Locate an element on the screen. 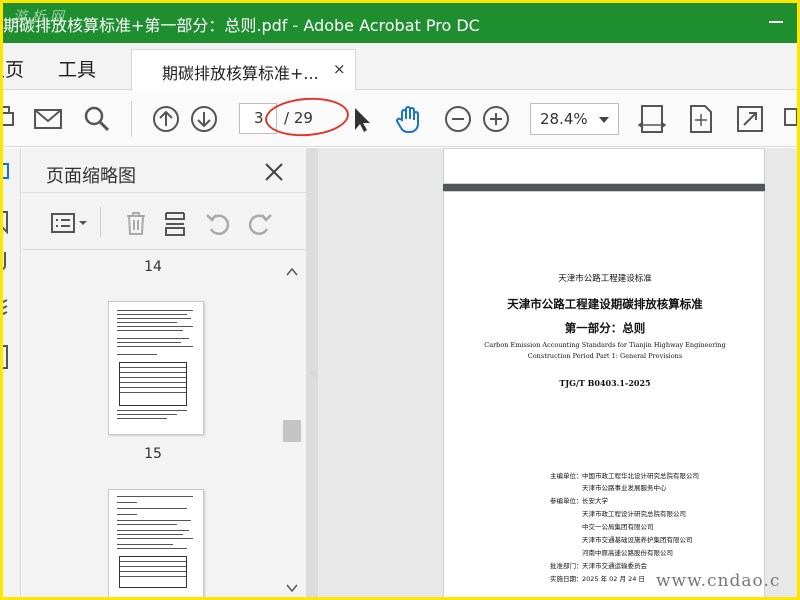  org-label: 主编单位： is located at coordinates (566, 476).